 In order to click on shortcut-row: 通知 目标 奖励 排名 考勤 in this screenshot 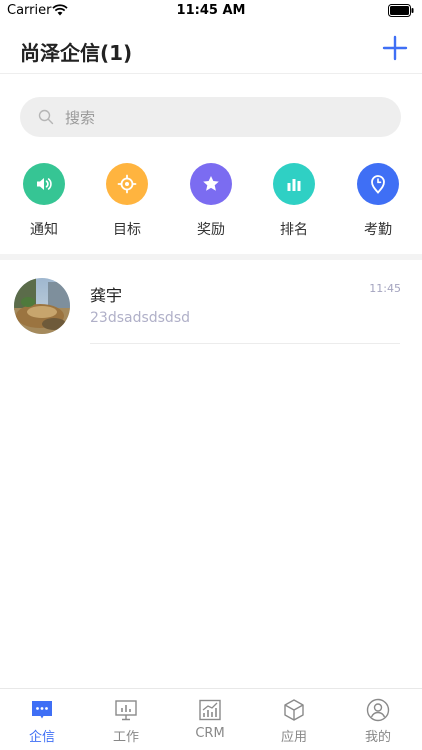, I will do `click(211, 204)`.